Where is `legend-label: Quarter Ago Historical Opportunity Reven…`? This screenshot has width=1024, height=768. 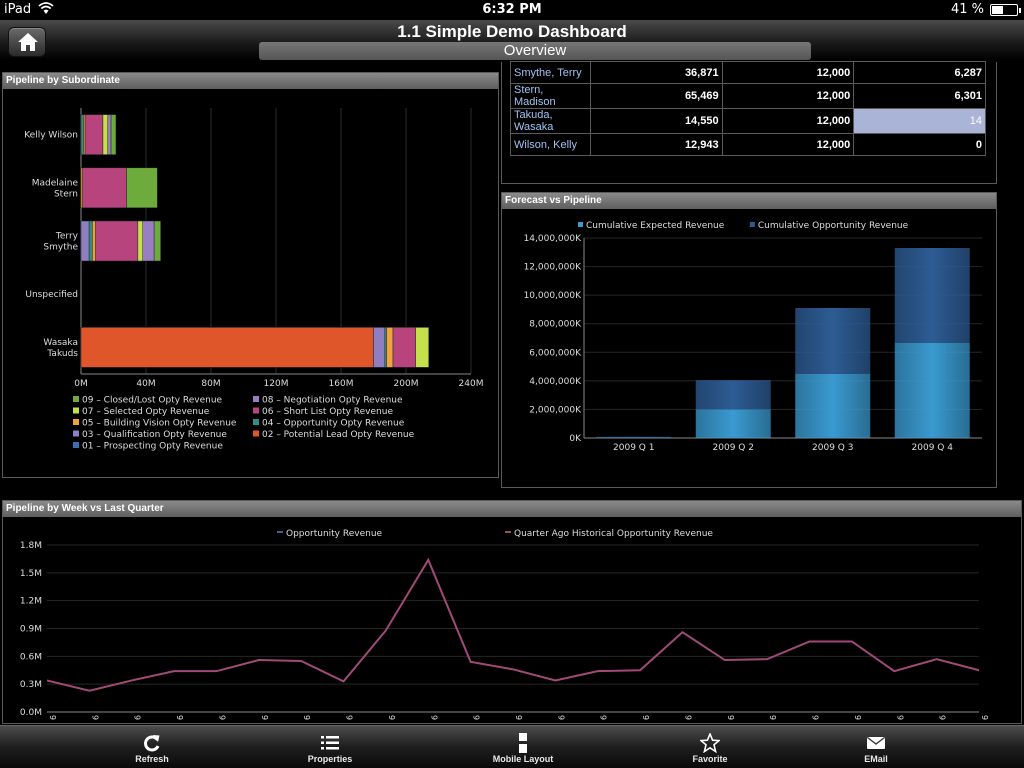
legend-label: Quarter Ago Historical Opportunity Reven… is located at coordinates (613, 534).